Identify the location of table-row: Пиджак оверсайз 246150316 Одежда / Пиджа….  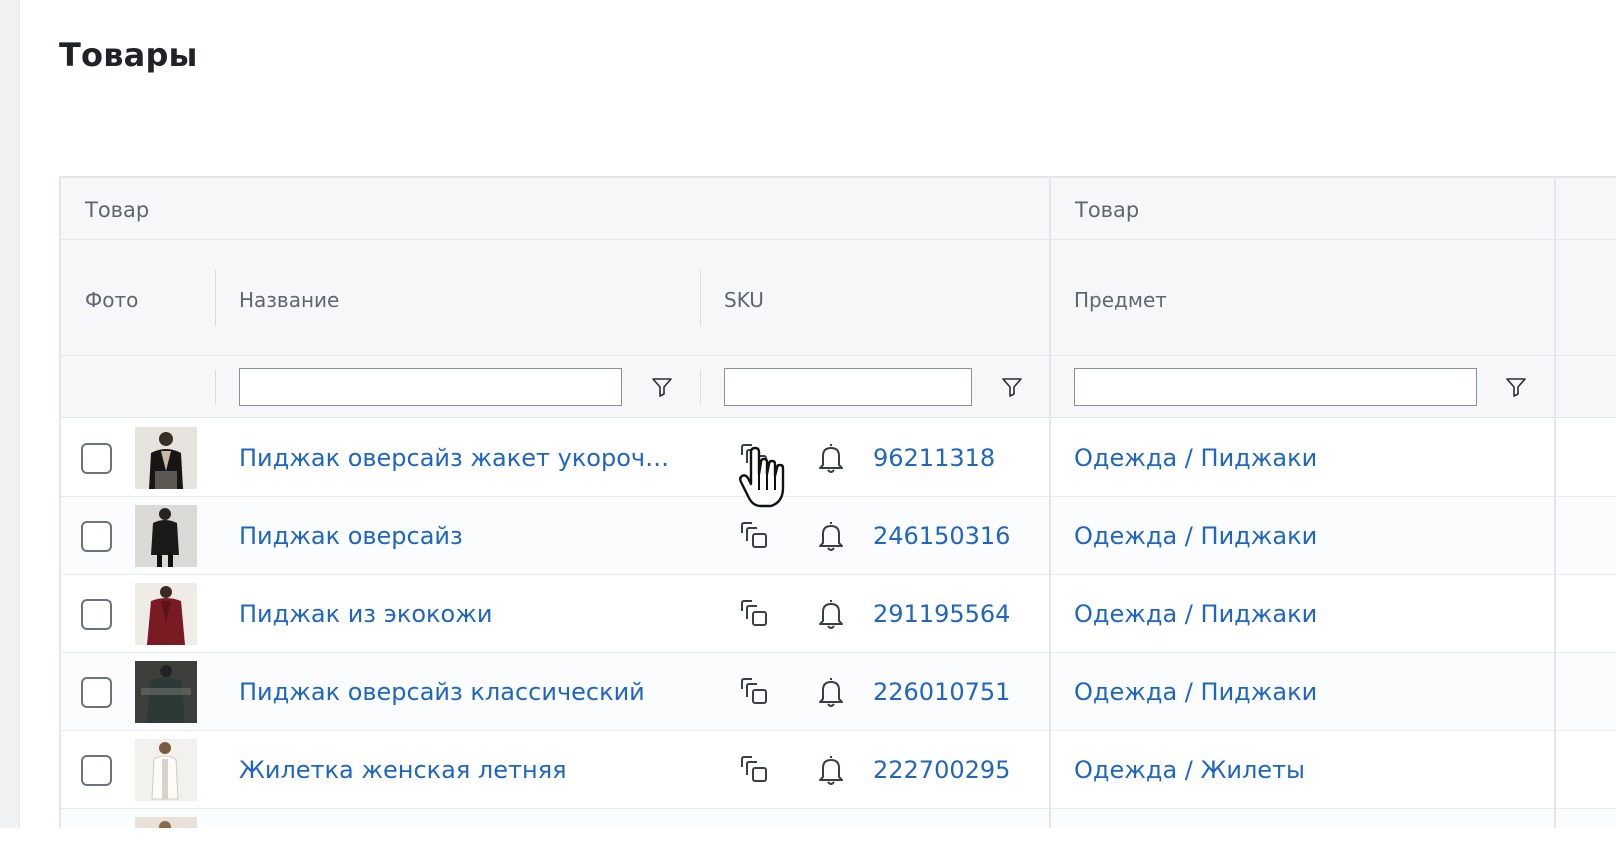
(838, 536).